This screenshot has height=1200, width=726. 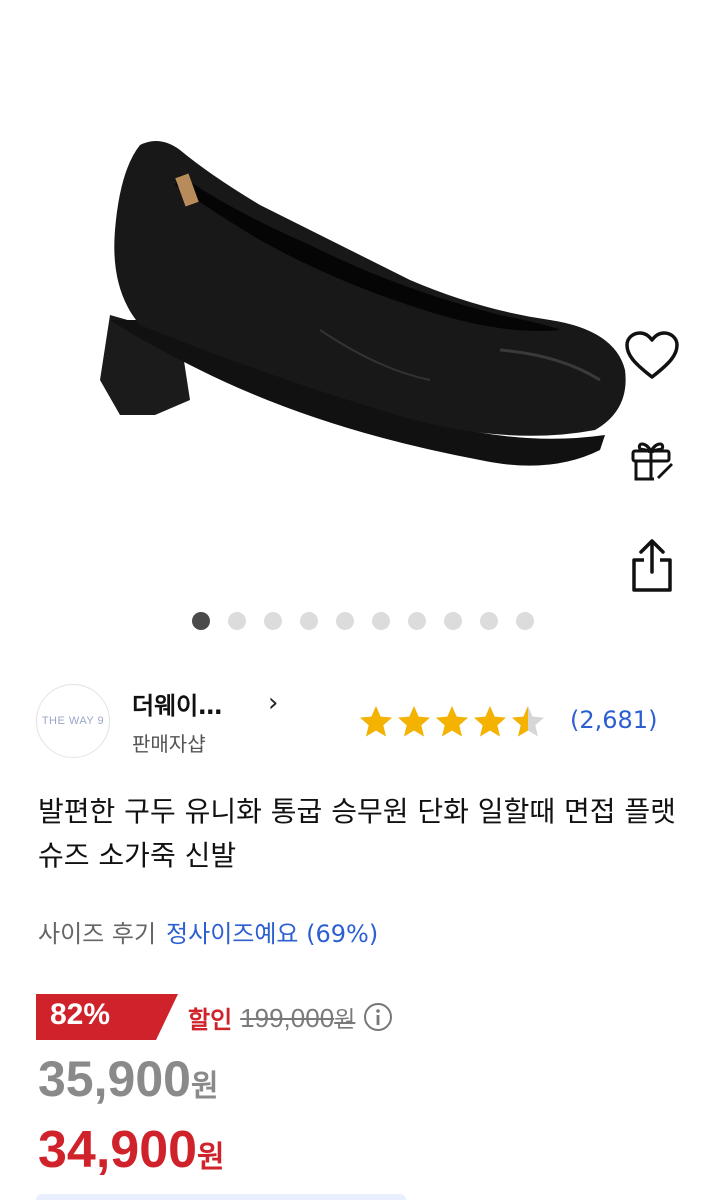 What do you see at coordinates (131, 1150) in the screenshot?
I see `final-price: 34,900원` at bounding box center [131, 1150].